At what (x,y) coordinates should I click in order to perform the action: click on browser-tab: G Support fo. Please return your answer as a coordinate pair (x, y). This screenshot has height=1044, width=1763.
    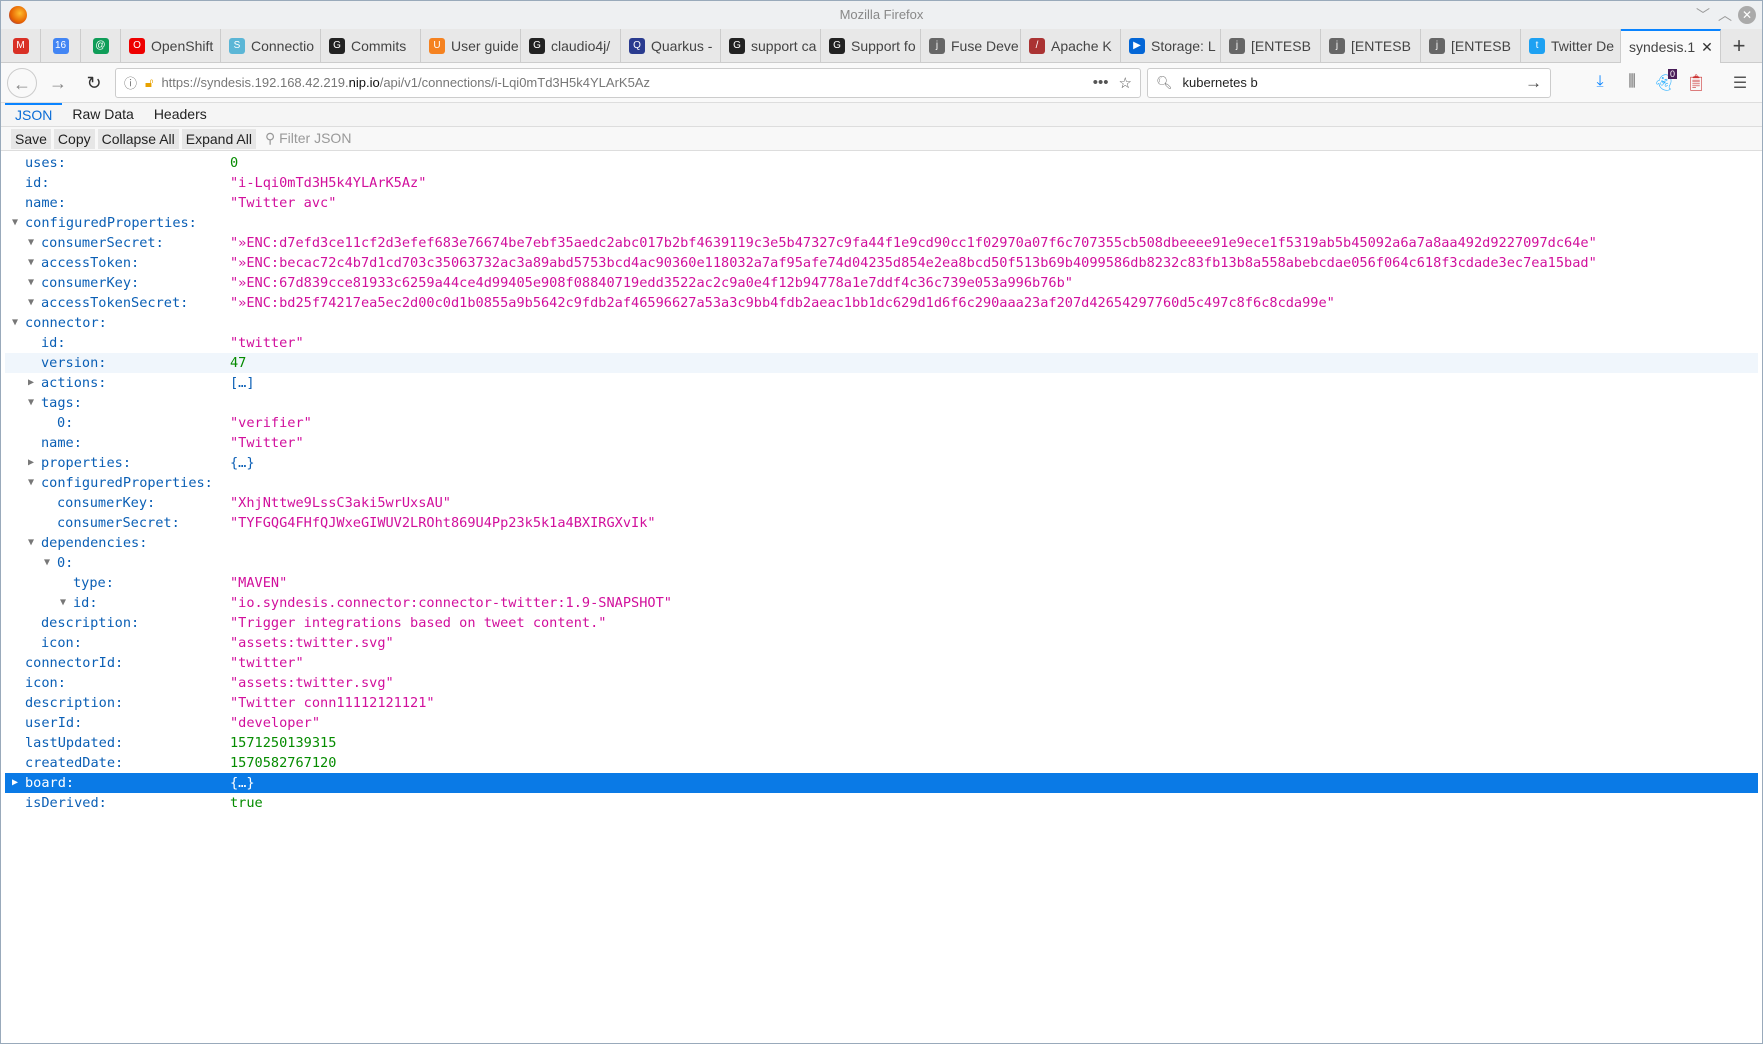
    Looking at the image, I should click on (871, 46).